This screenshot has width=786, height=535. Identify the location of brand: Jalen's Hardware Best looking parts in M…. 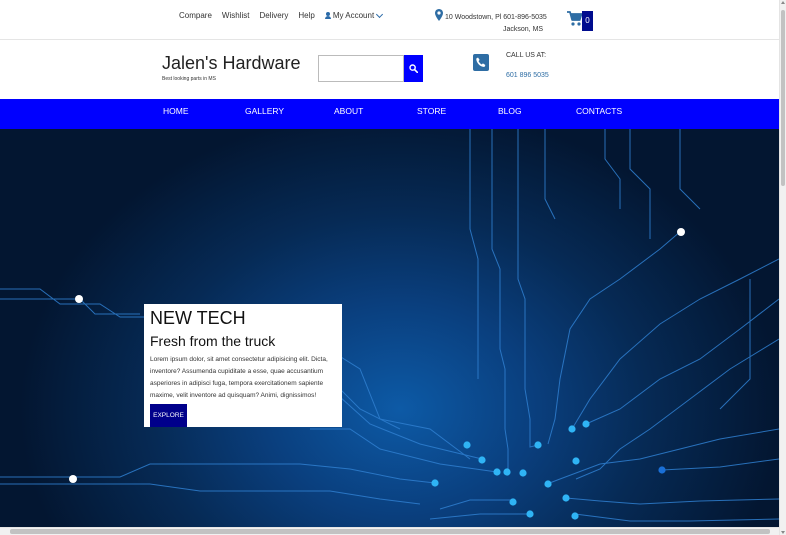
(231, 67).